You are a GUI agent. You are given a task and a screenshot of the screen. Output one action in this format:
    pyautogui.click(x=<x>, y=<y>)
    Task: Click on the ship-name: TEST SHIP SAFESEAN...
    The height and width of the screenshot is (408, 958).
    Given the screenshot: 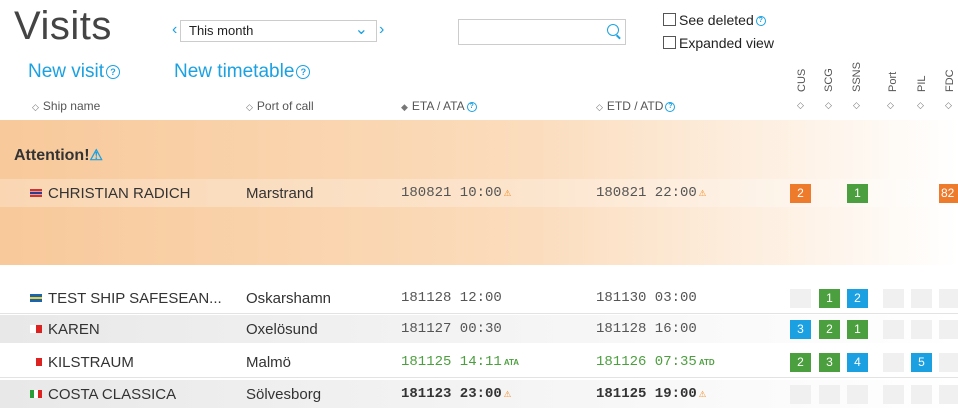 What is the action you would take?
    pyautogui.click(x=135, y=298)
    